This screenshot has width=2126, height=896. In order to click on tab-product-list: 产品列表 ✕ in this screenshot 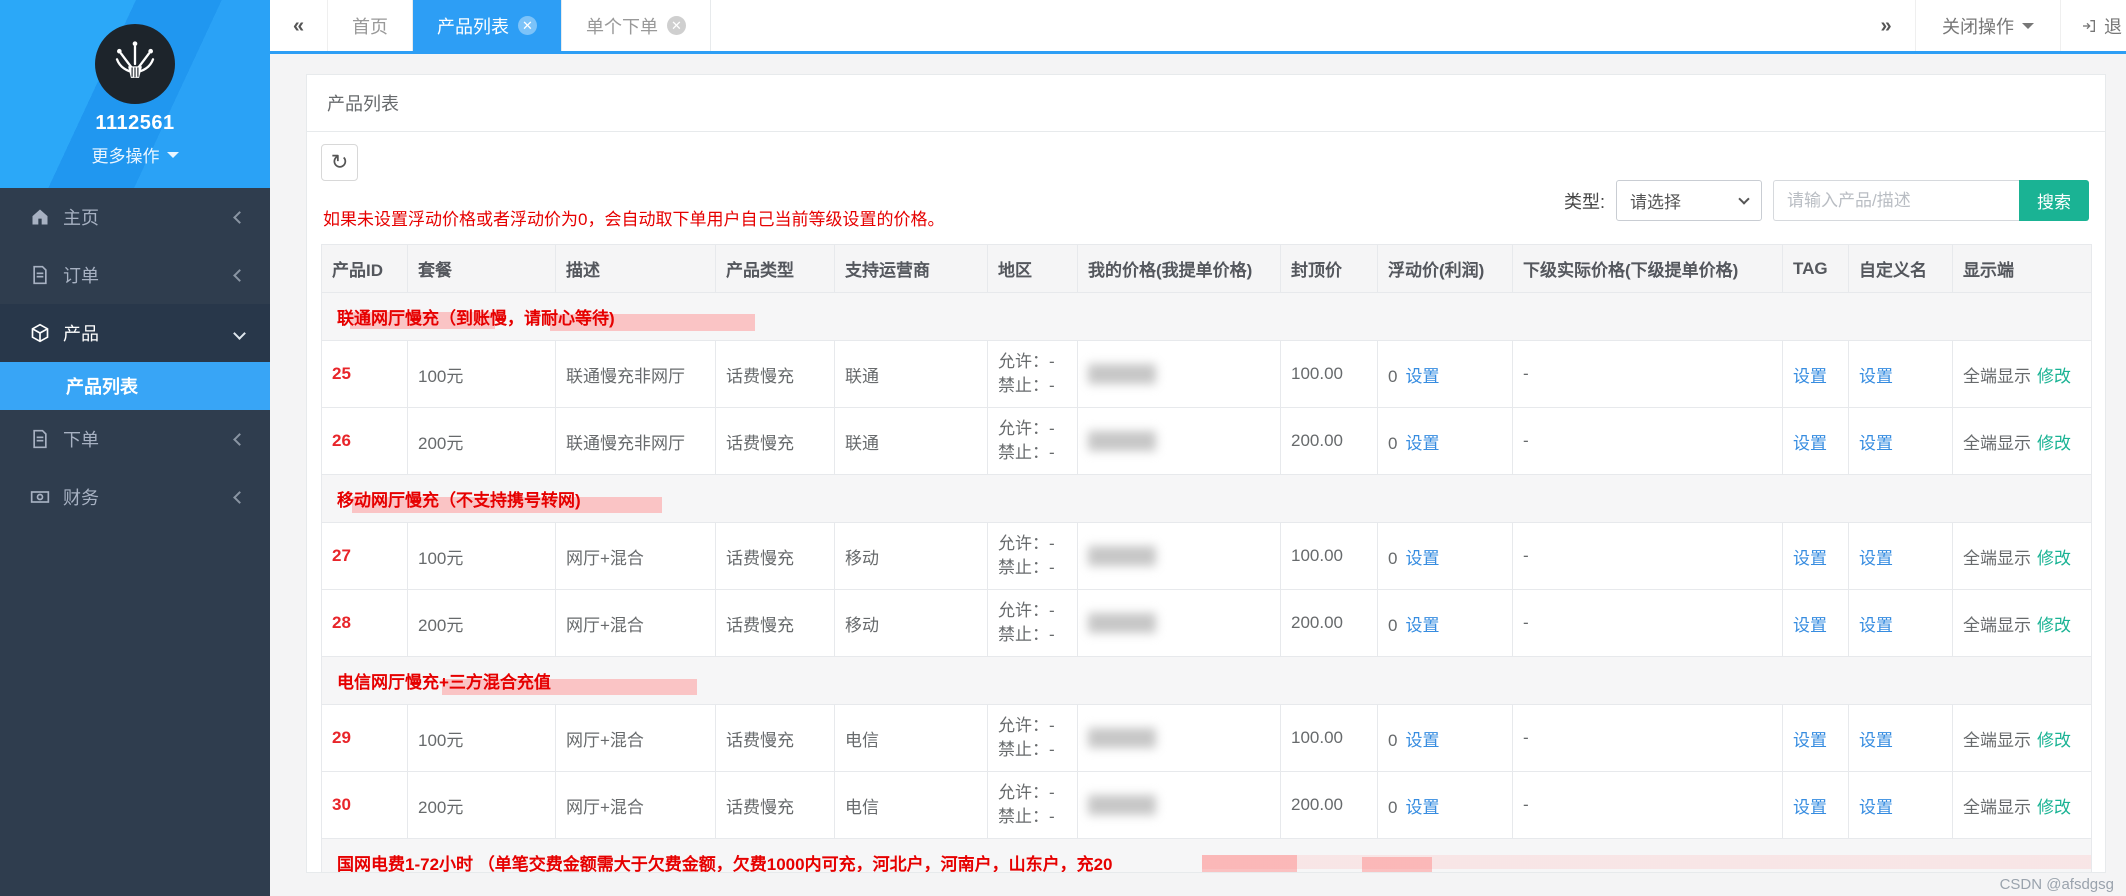, I will do `click(487, 25)`.